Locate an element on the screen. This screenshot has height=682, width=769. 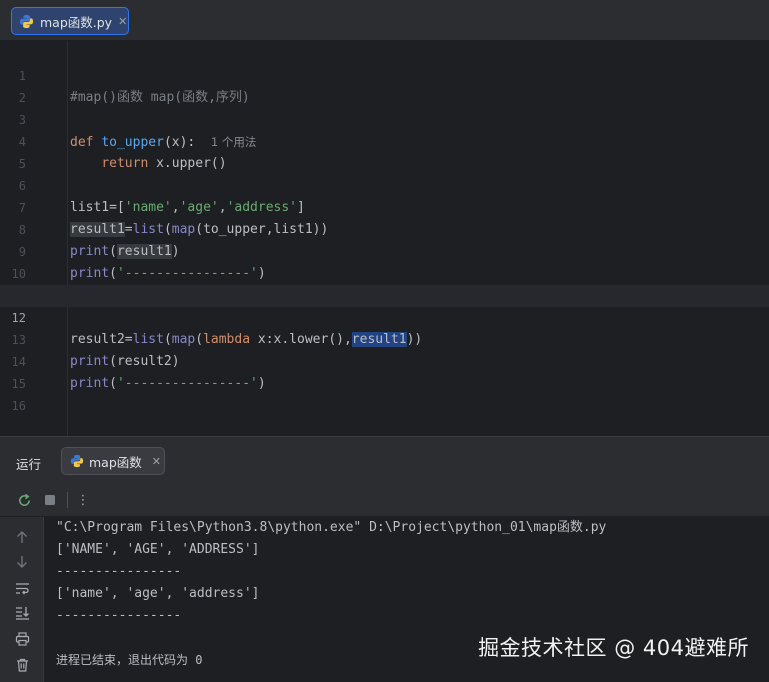
code-line: 10 is located at coordinates (18, 274).